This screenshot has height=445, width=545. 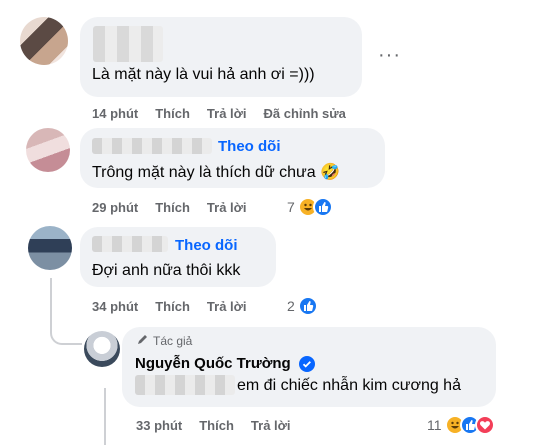 I want to click on edited-label: Đã chỉnh sửa, so click(x=305, y=113).